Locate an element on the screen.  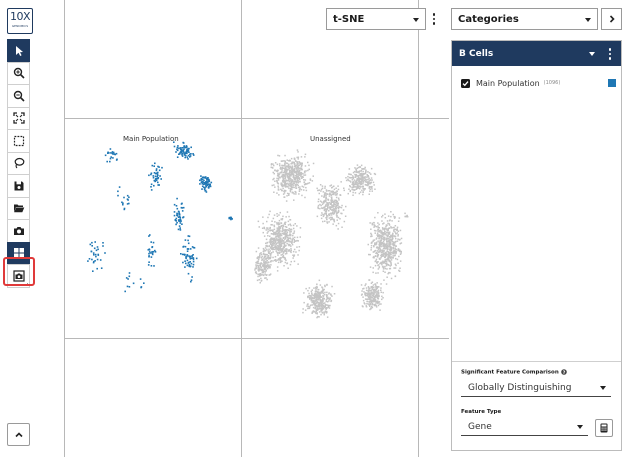
lasso-icon is located at coordinates (19, 163).